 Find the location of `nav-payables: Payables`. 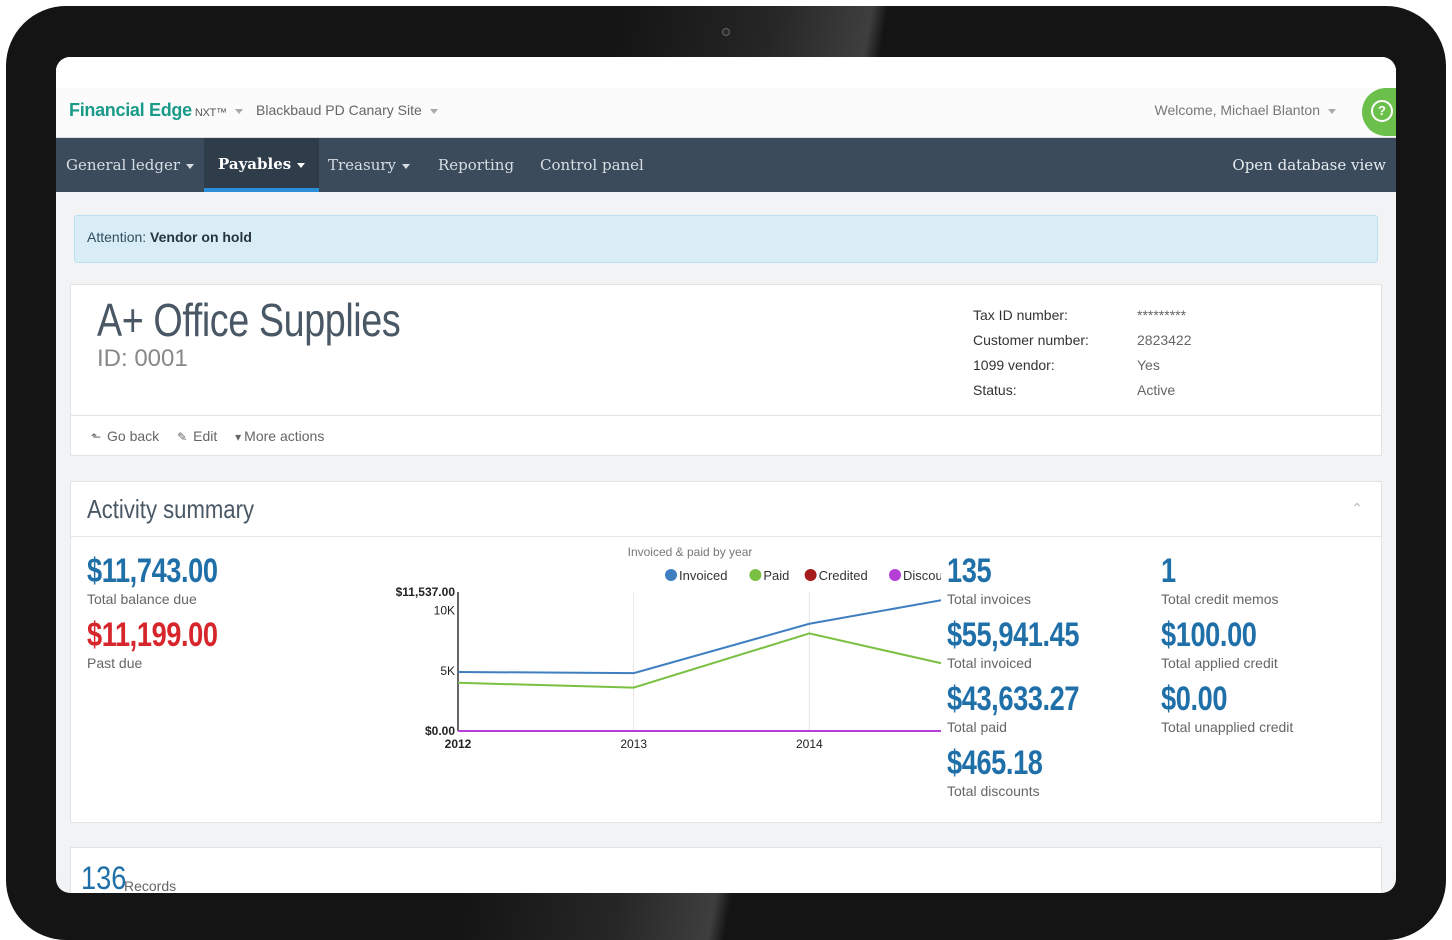

nav-payables: Payables is located at coordinates (262, 165).